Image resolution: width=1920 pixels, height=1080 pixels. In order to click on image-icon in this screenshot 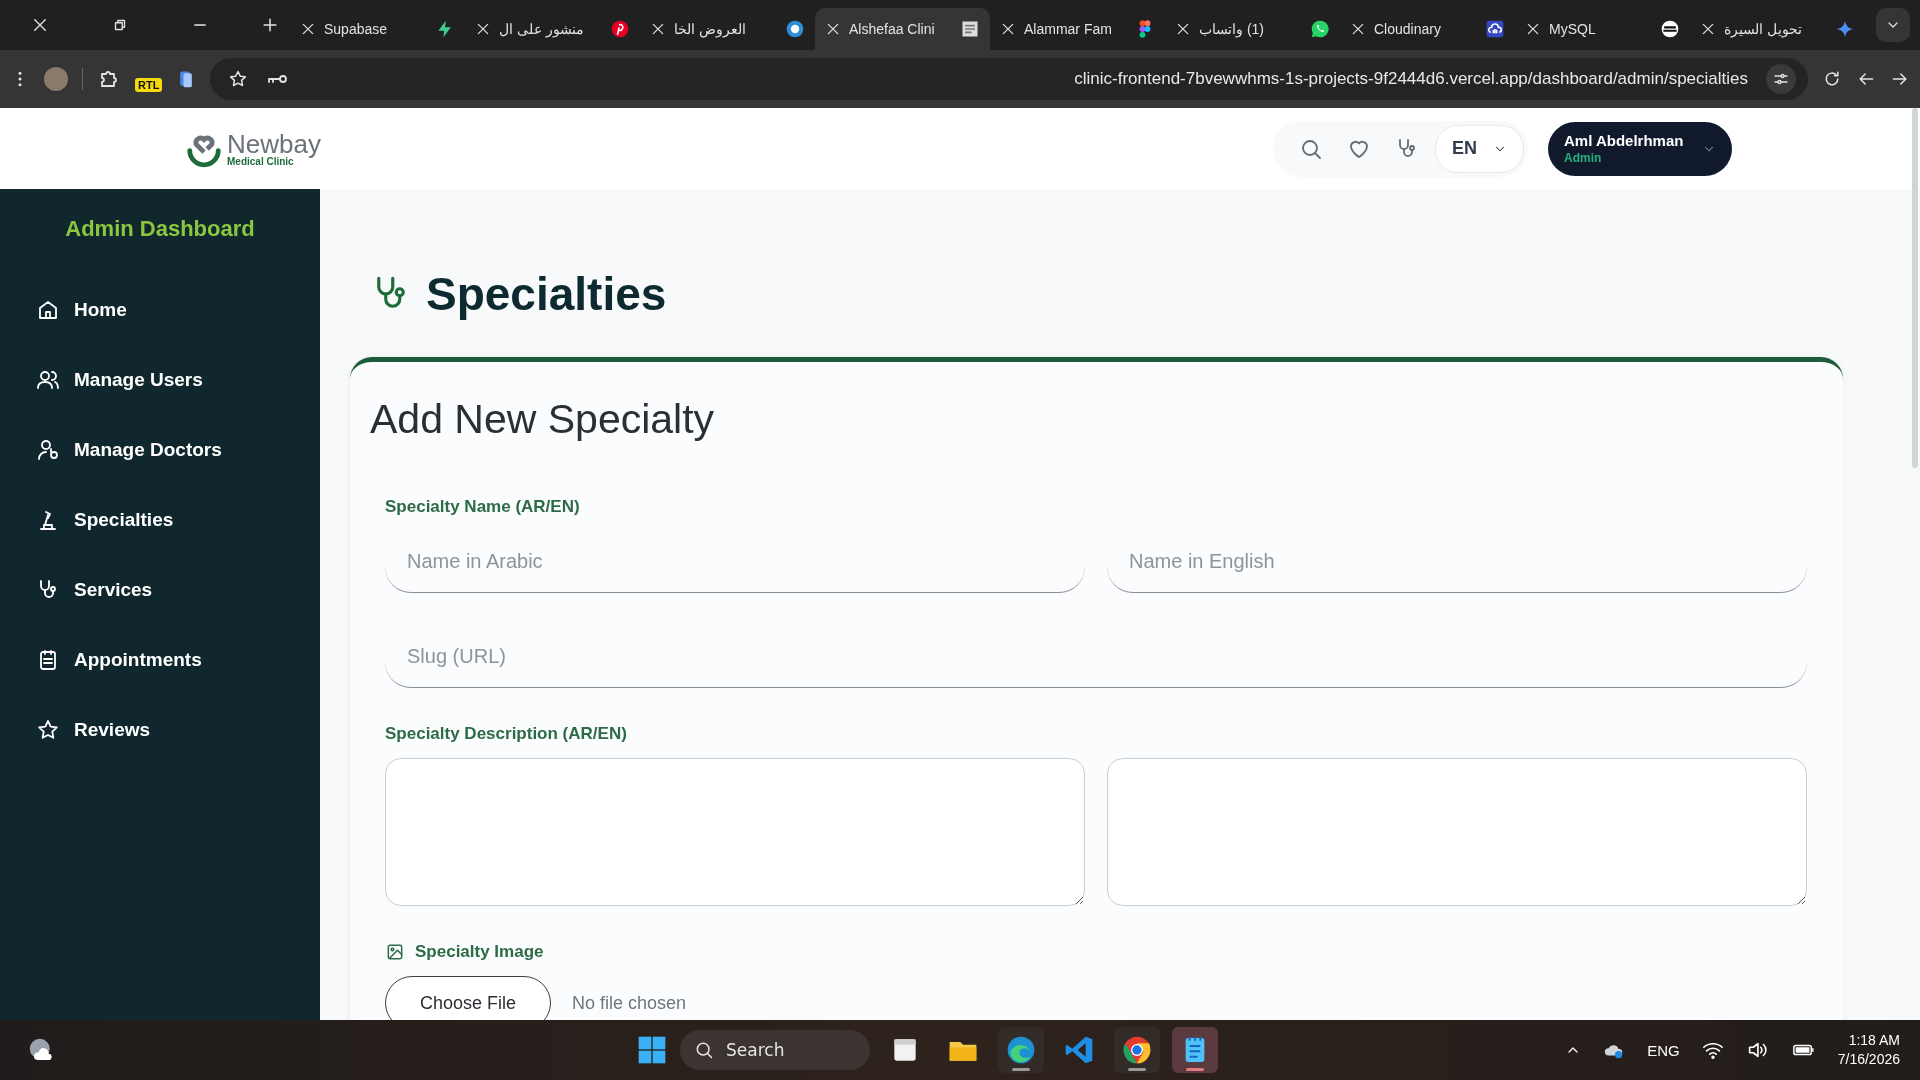, I will do `click(395, 952)`.